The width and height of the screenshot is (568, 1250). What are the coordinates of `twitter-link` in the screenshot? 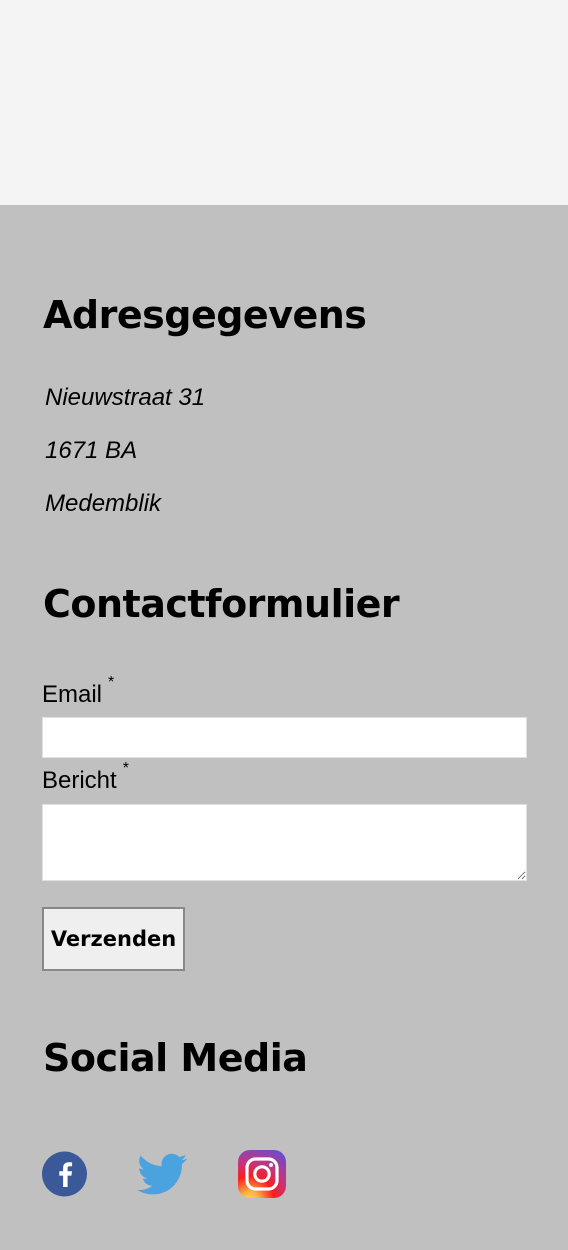 It's located at (162, 1174).